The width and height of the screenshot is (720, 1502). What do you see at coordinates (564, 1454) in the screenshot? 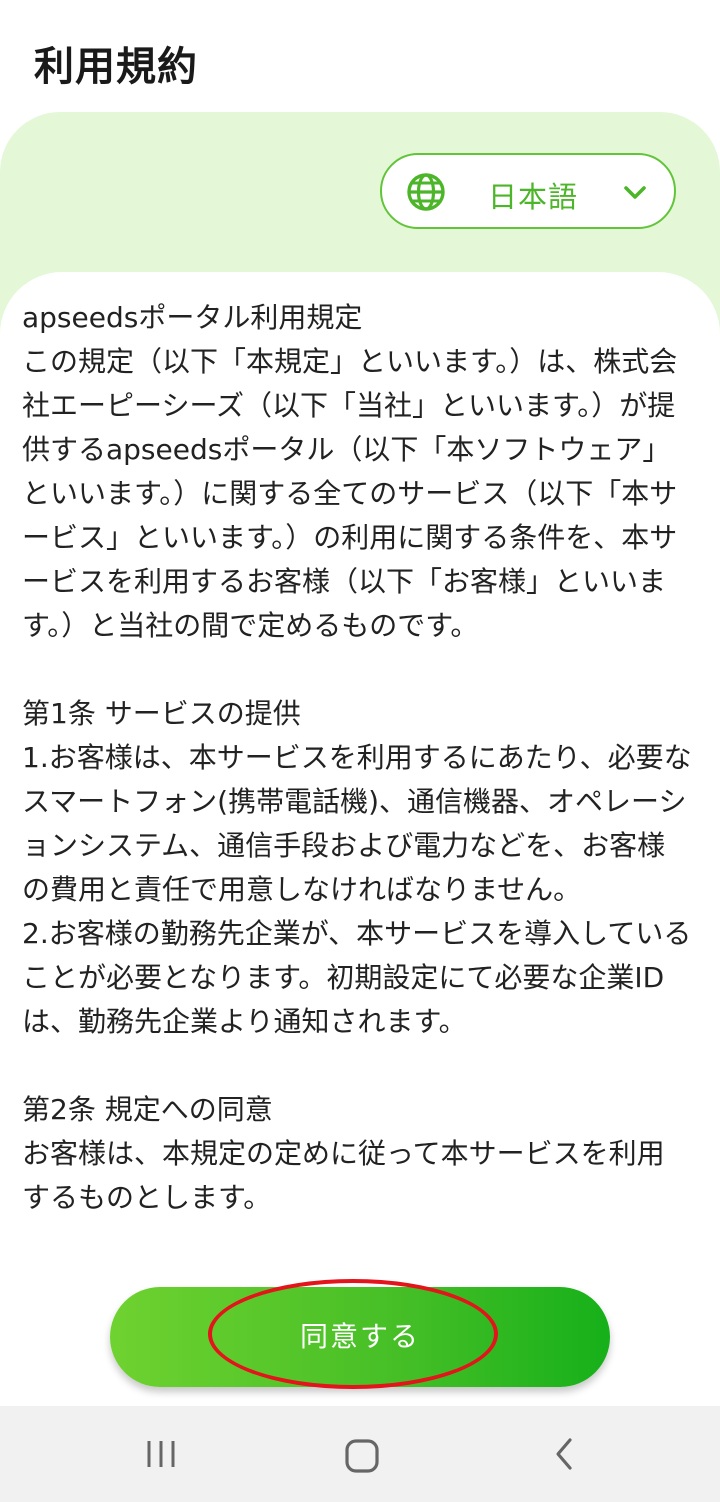
I see `back-icon` at bounding box center [564, 1454].